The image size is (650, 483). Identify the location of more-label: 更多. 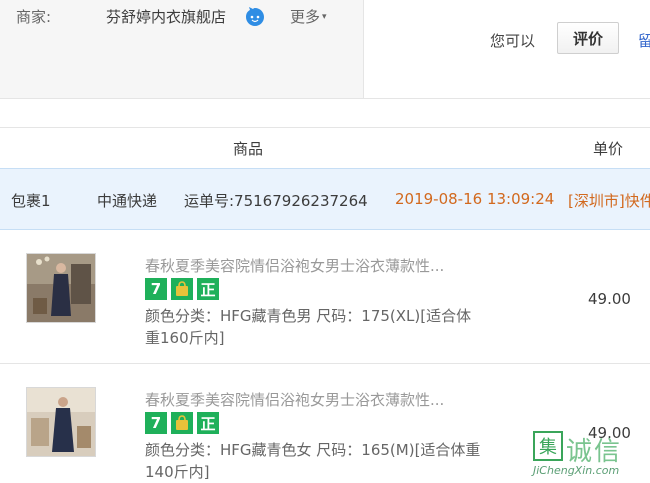
(305, 17).